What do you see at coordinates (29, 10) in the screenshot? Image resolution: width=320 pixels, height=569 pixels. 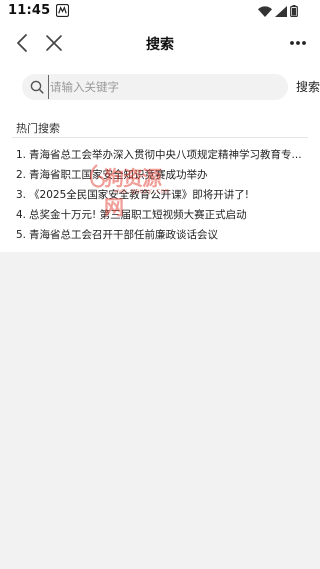 I see `status-time: 11:45` at bounding box center [29, 10].